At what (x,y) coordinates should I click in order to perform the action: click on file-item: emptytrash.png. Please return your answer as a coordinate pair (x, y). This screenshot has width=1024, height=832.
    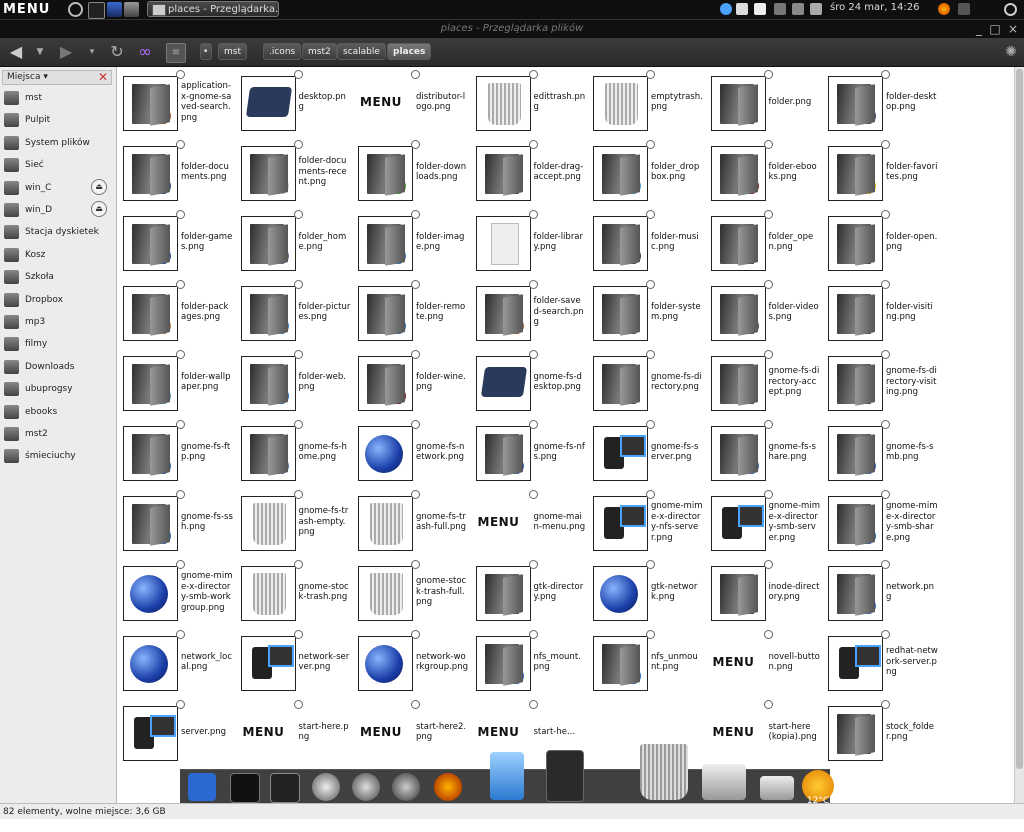
    Looking at the image, I should click on (646, 101).